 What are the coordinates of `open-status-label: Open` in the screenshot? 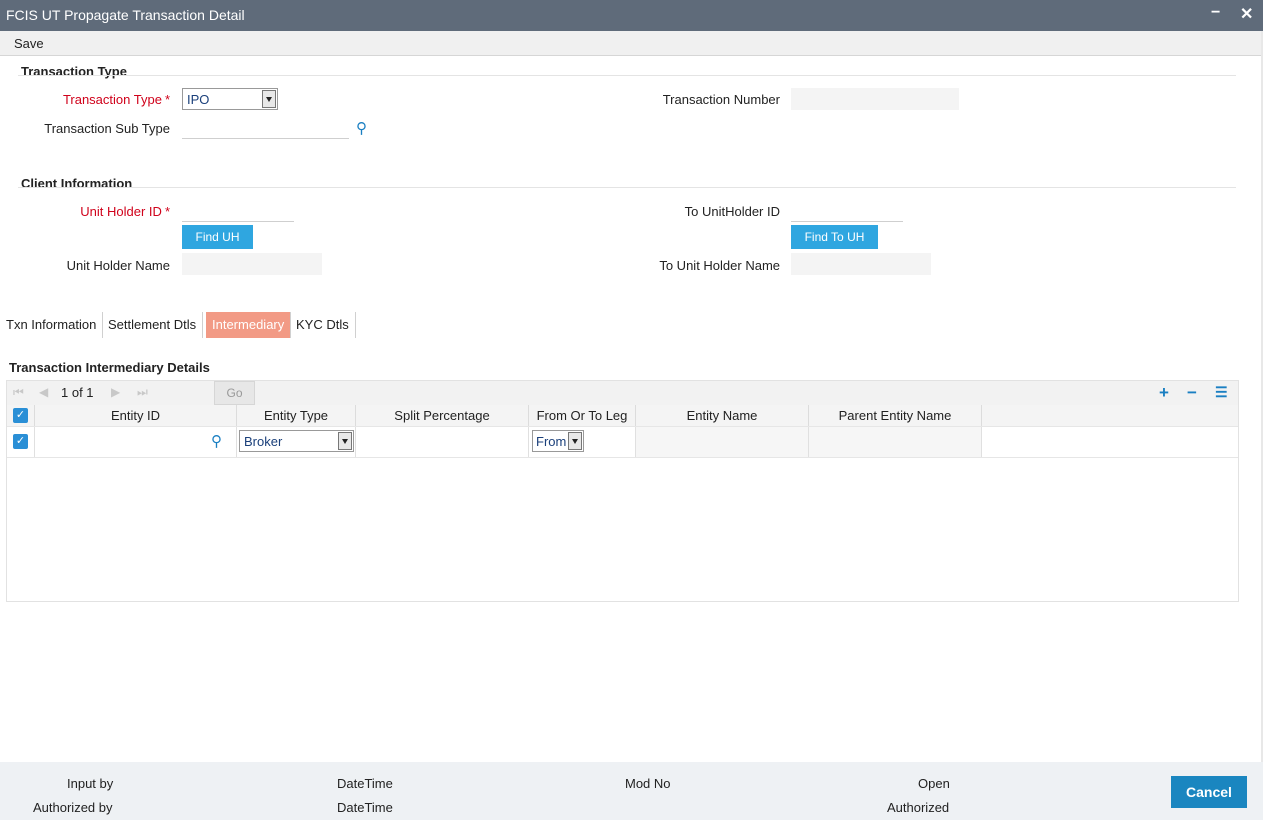 It's located at (934, 783).